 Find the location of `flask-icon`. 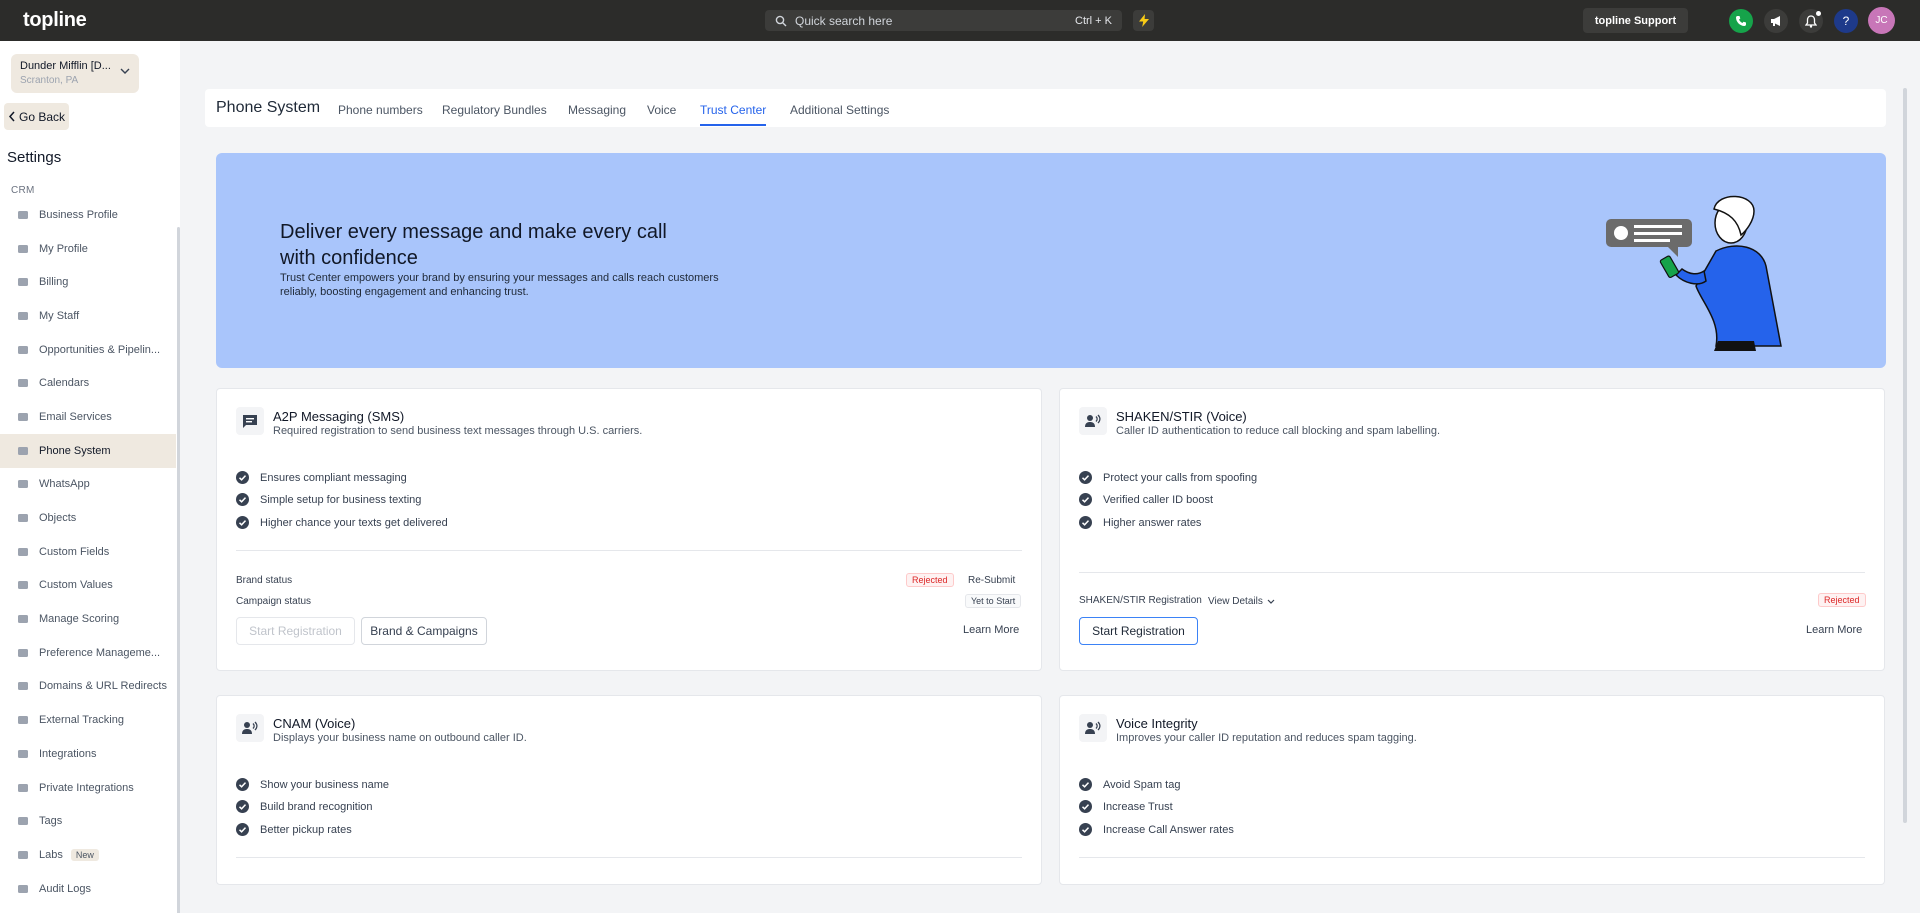

flask-icon is located at coordinates (23, 855).